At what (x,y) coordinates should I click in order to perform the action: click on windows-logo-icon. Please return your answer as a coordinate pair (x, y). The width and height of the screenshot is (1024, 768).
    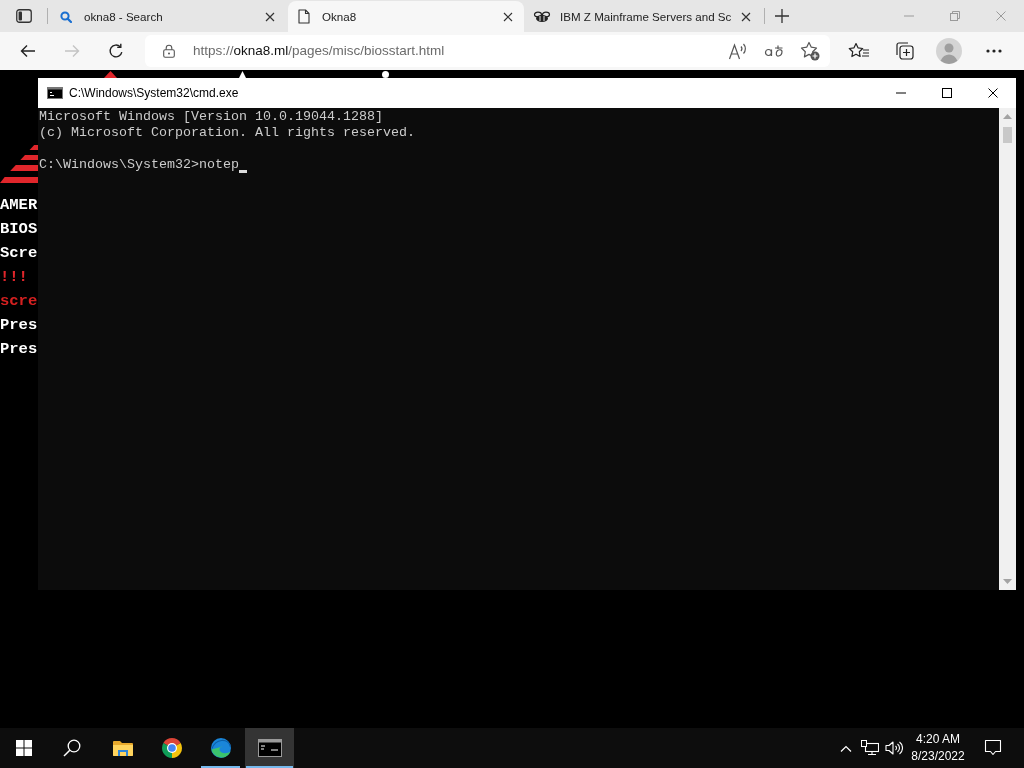
    Looking at the image, I should click on (24, 748).